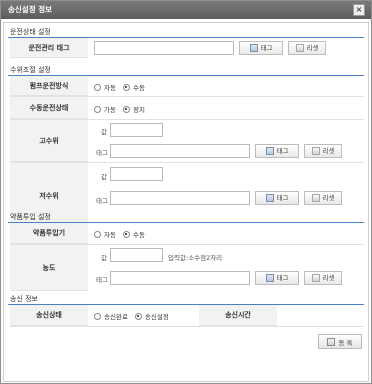  What do you see at coordinates (110, 110) in the screenshot?
I see `radio-run-label: 가동` at bounding box center [110, 110].